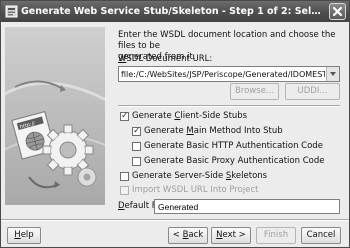 The width and height of the screenshot is (350, 248). Describe the element at coordinates (195, 190) in the screenshot. I see `import-wsdl-label: Import WSDL URL Into Project` at that location.